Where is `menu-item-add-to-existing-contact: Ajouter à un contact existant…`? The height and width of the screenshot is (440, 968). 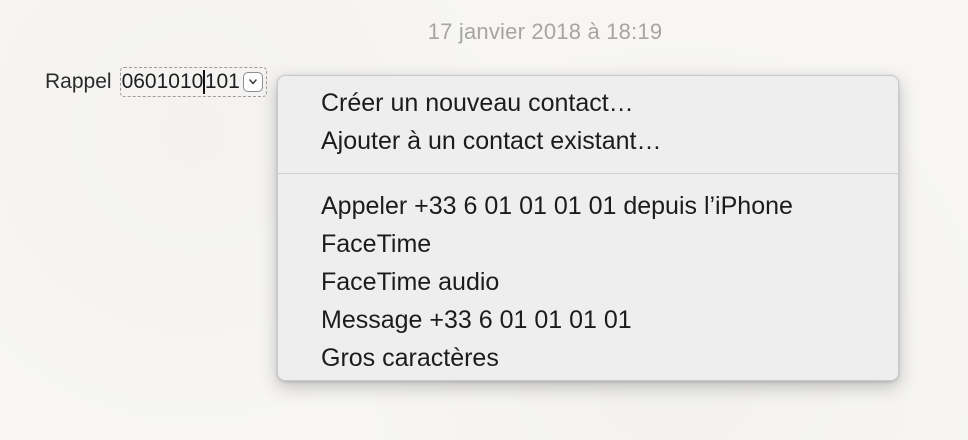
menu-item-add-to-existing-contact: Ajouter à un contact existant… is located at coordinates (588, 141).